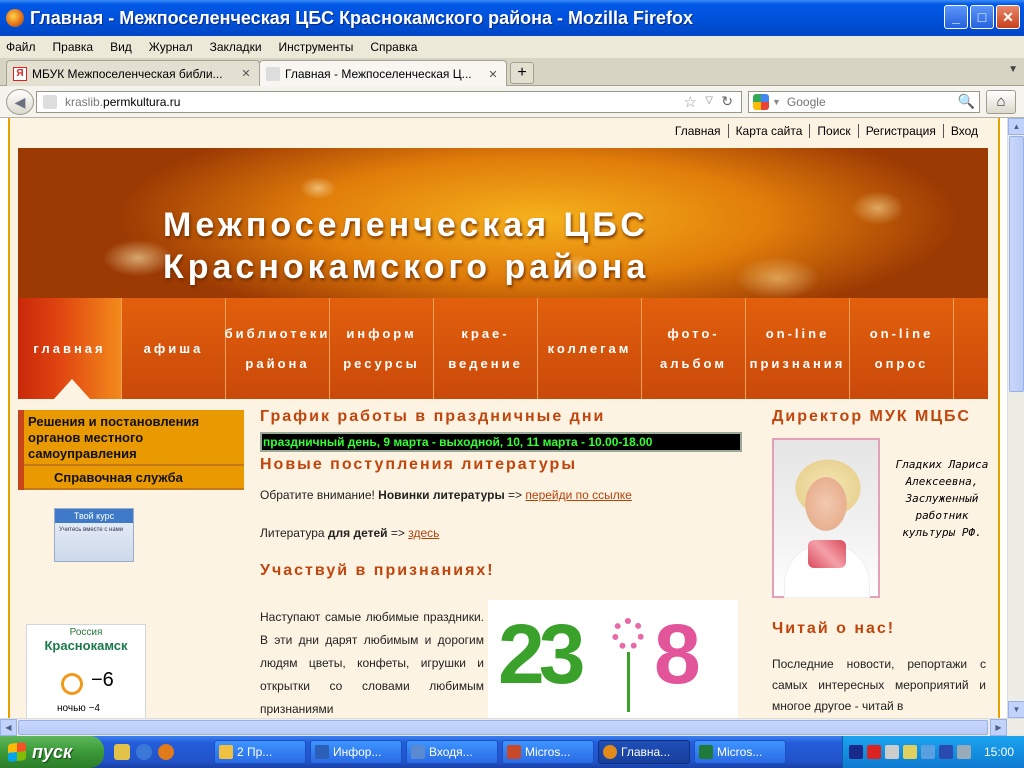 This screenshot has height=768, width=1024. Describe the element at coordinates (121, 47) in the screenshot. I see `menu-view: Вид` at that location.